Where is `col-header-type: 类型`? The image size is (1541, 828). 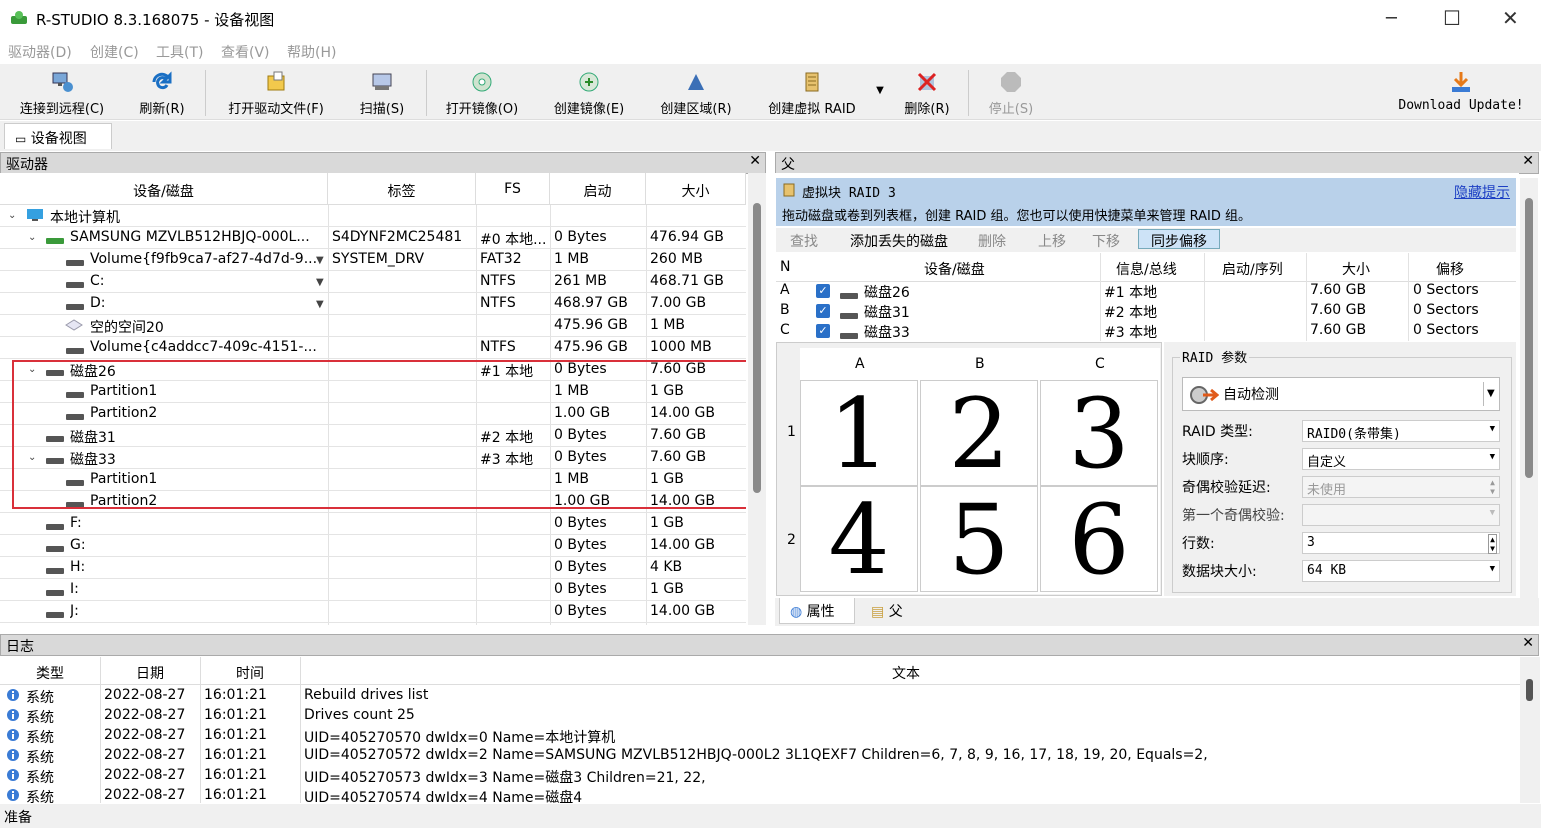
col-header-type: 类型 is located at coordinates (50, 673).